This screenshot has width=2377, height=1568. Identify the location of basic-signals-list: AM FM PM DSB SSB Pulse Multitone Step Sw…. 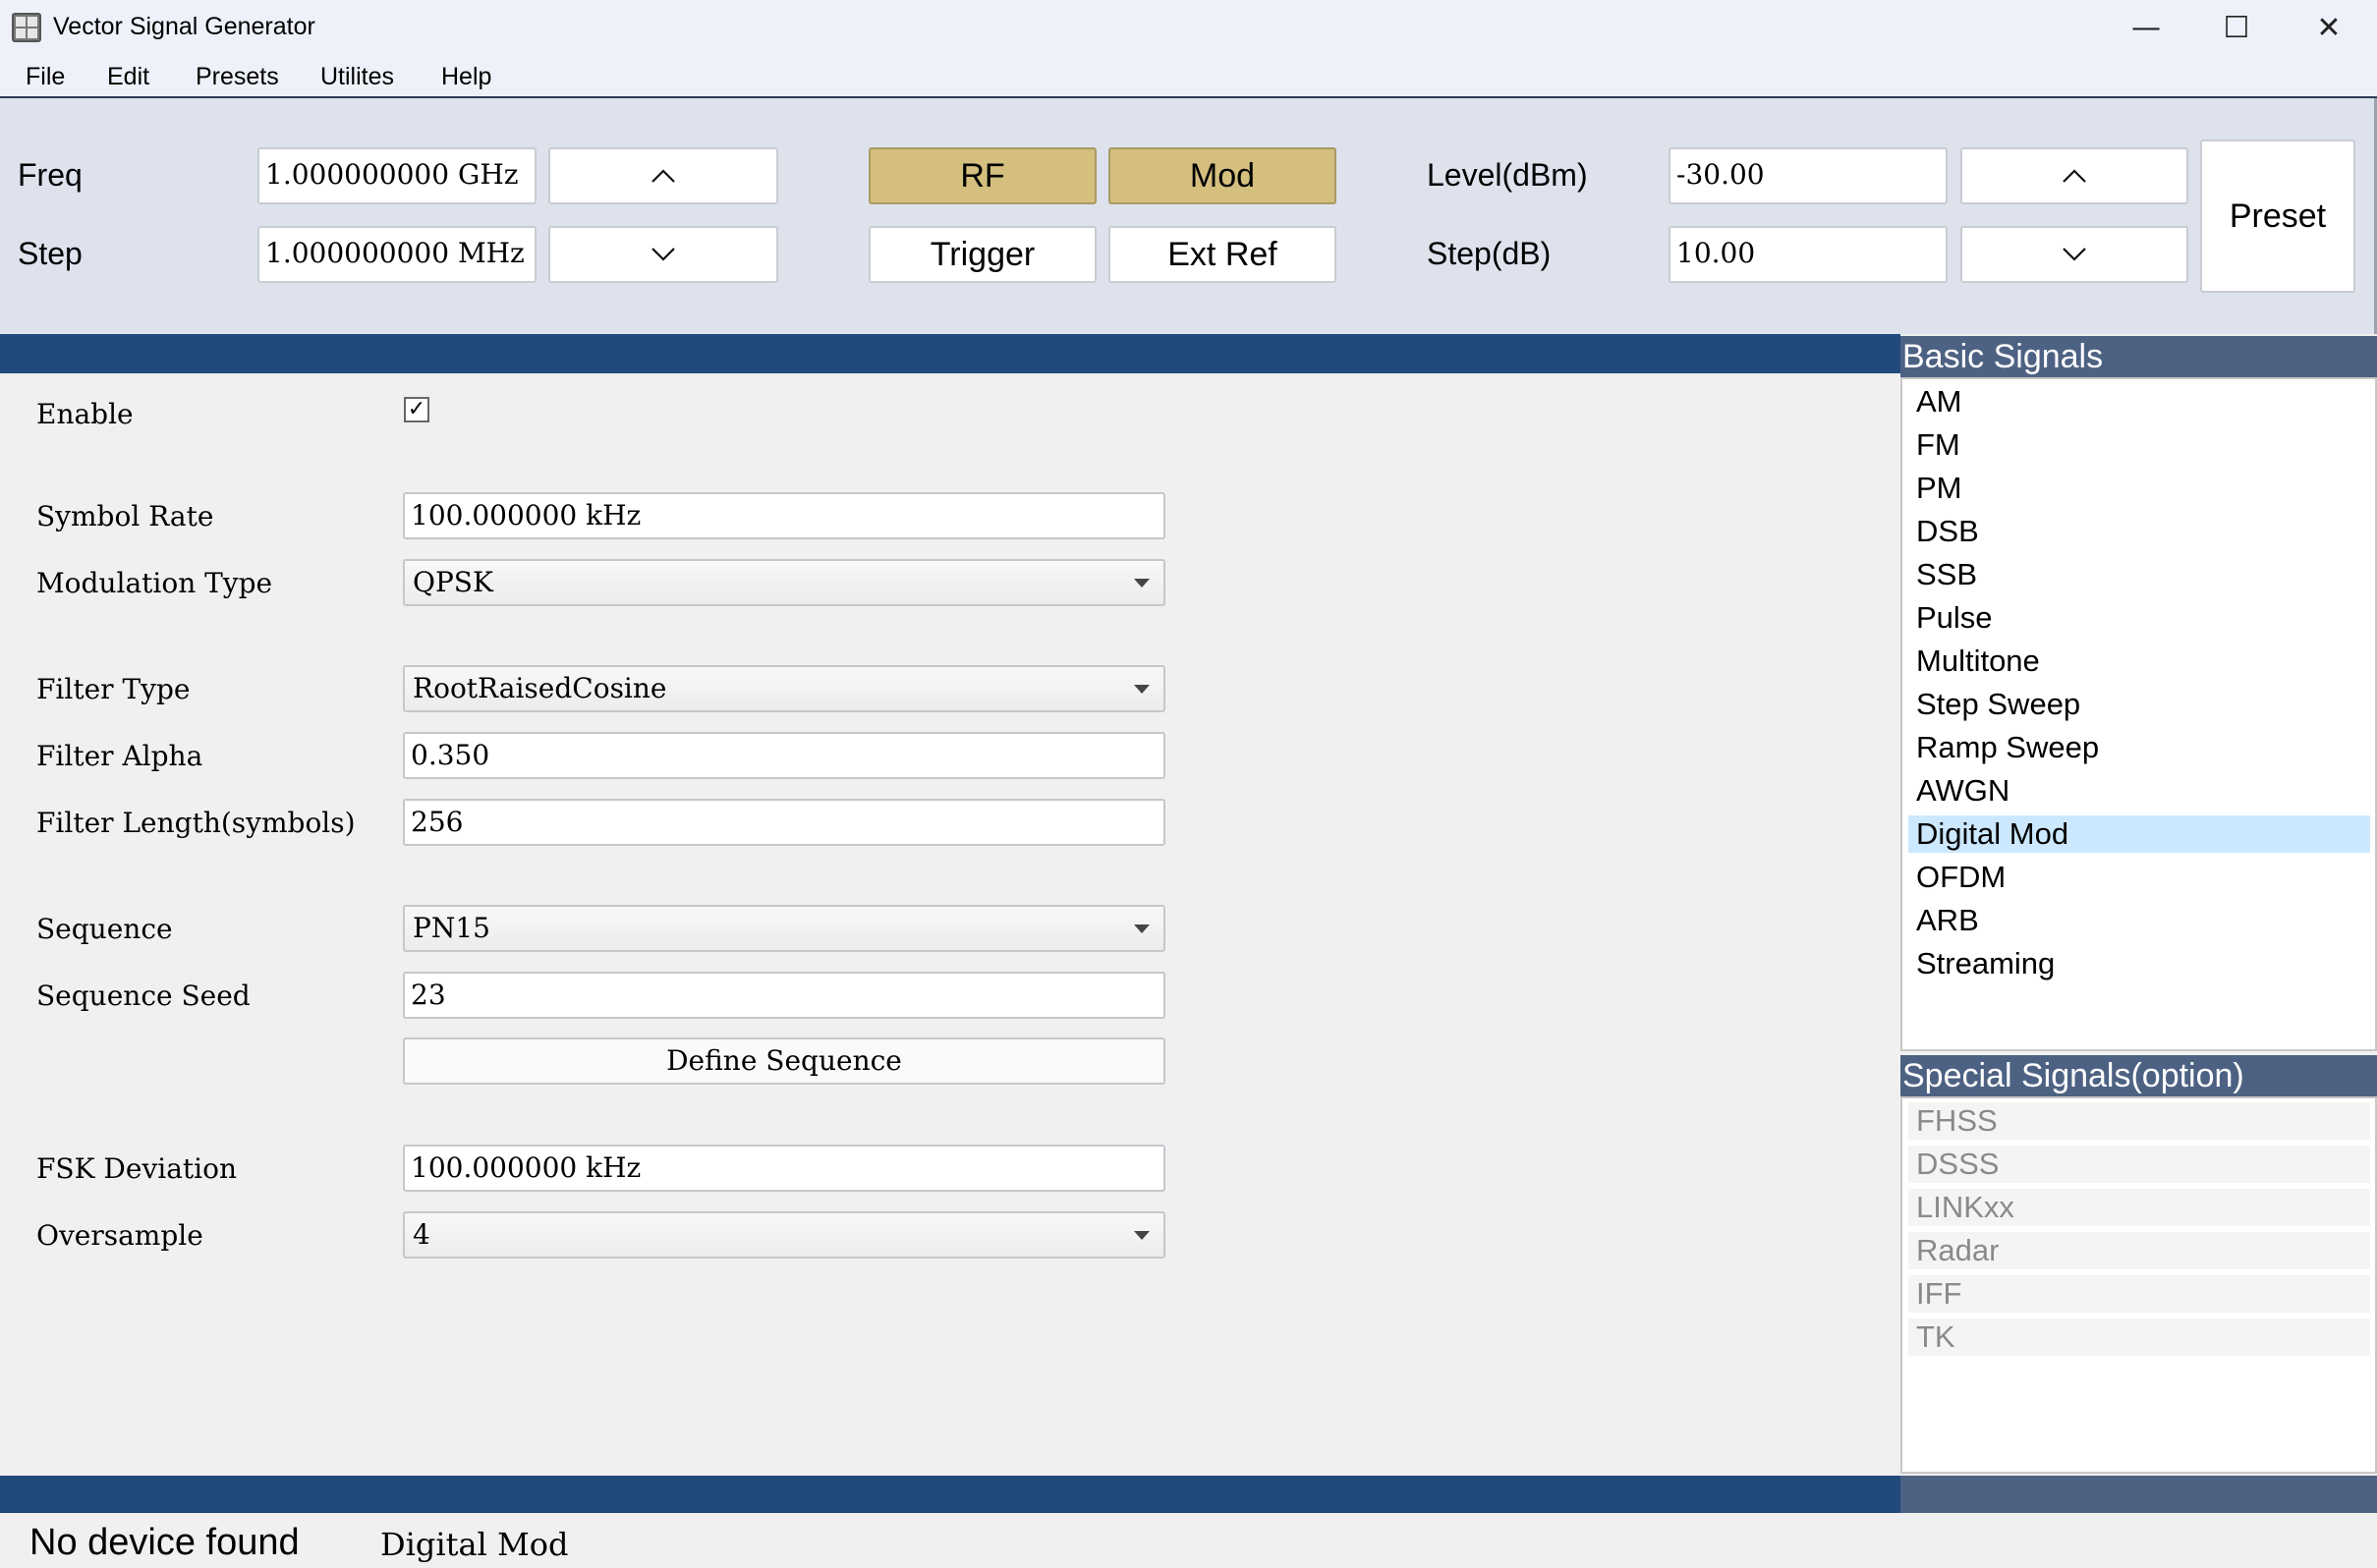
(2138, 714).